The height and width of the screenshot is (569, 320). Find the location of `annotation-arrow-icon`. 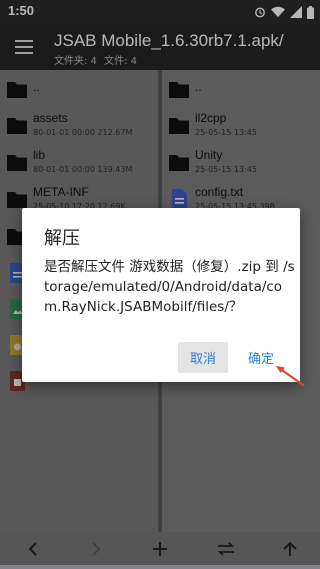

annotation-arrow-icon is located at coordinates (290, 376).